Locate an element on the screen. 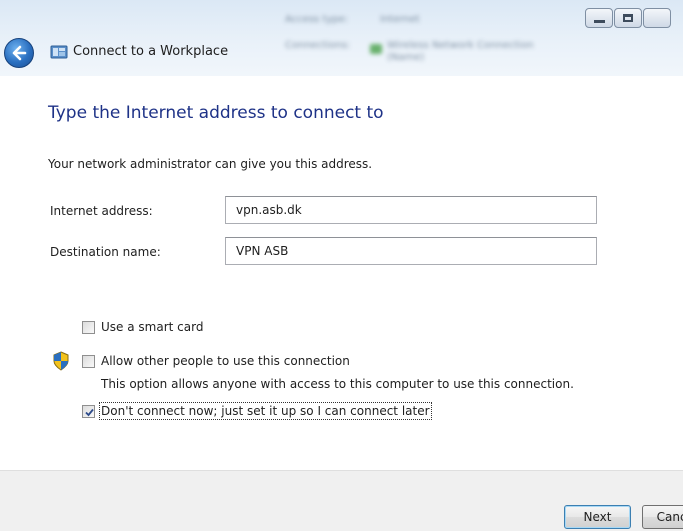  minimize-icon is located at coordinates (599, 21).